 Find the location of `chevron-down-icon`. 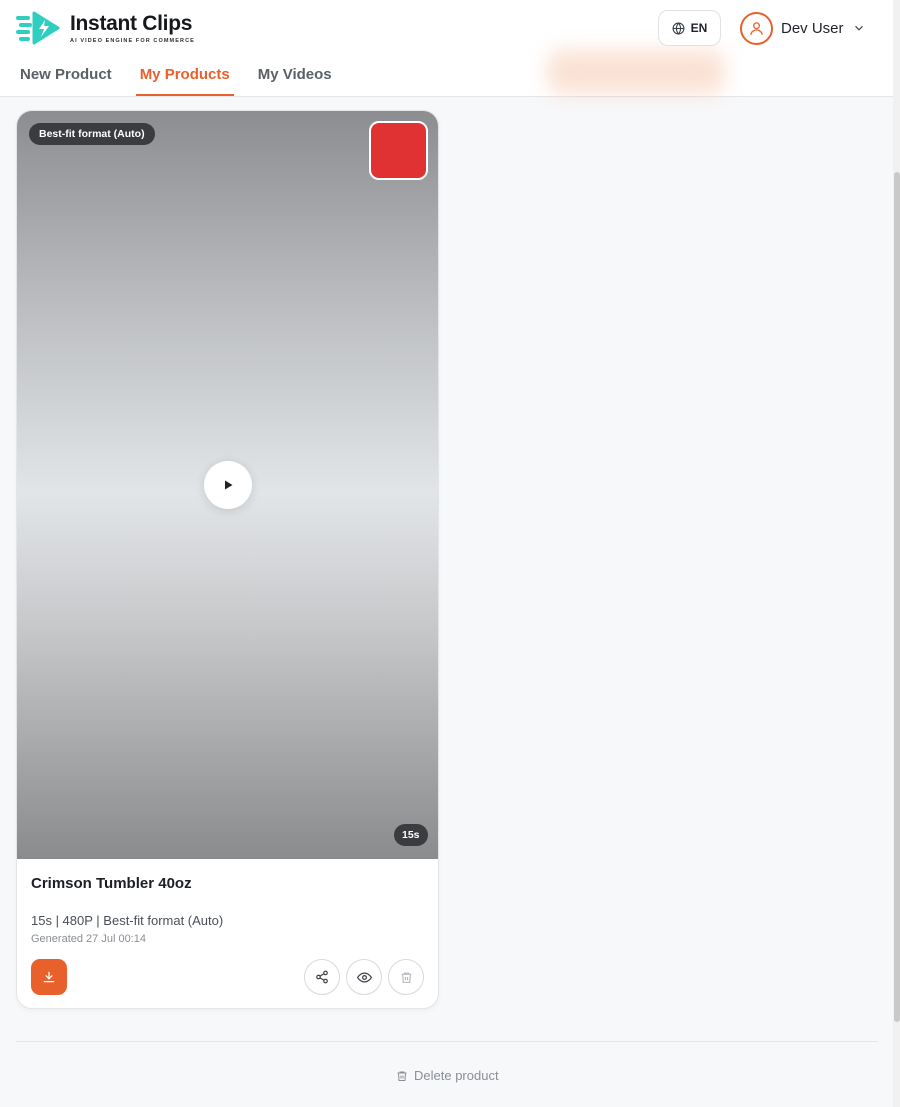

chevron-down-icon is located at coordinates (858, 28).